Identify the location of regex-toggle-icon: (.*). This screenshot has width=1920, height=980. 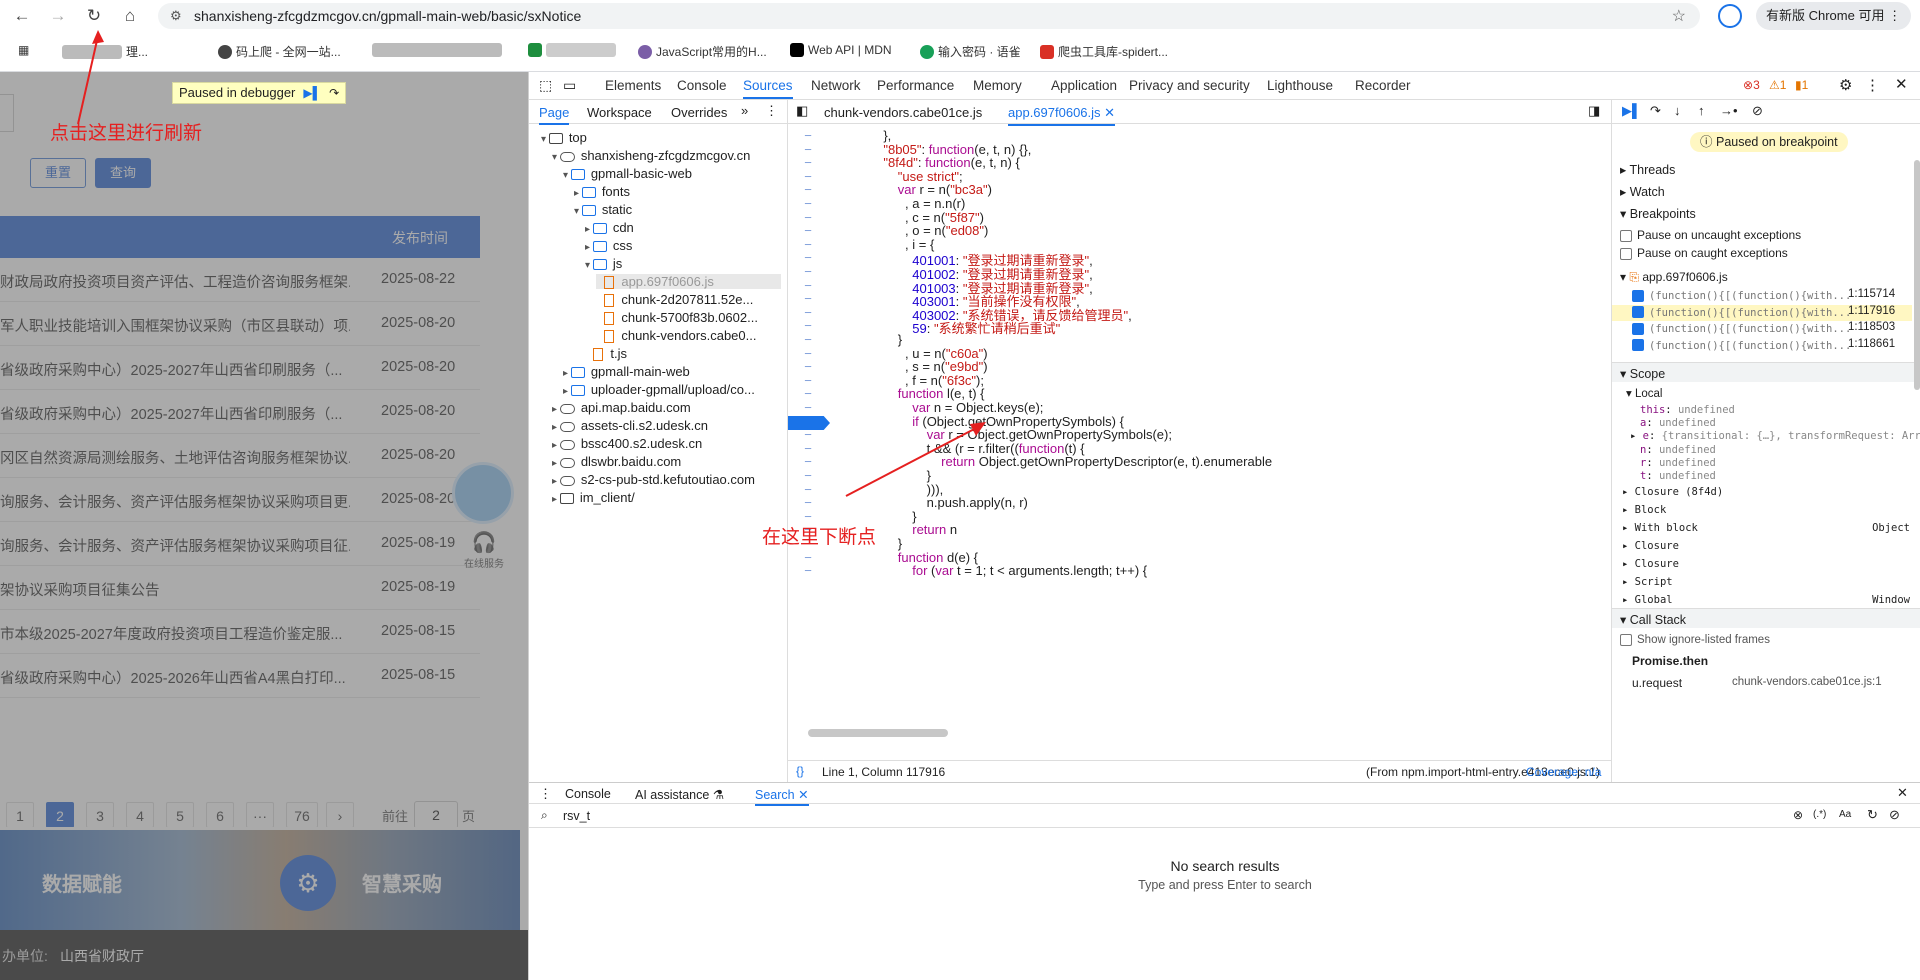
(1819, 814).